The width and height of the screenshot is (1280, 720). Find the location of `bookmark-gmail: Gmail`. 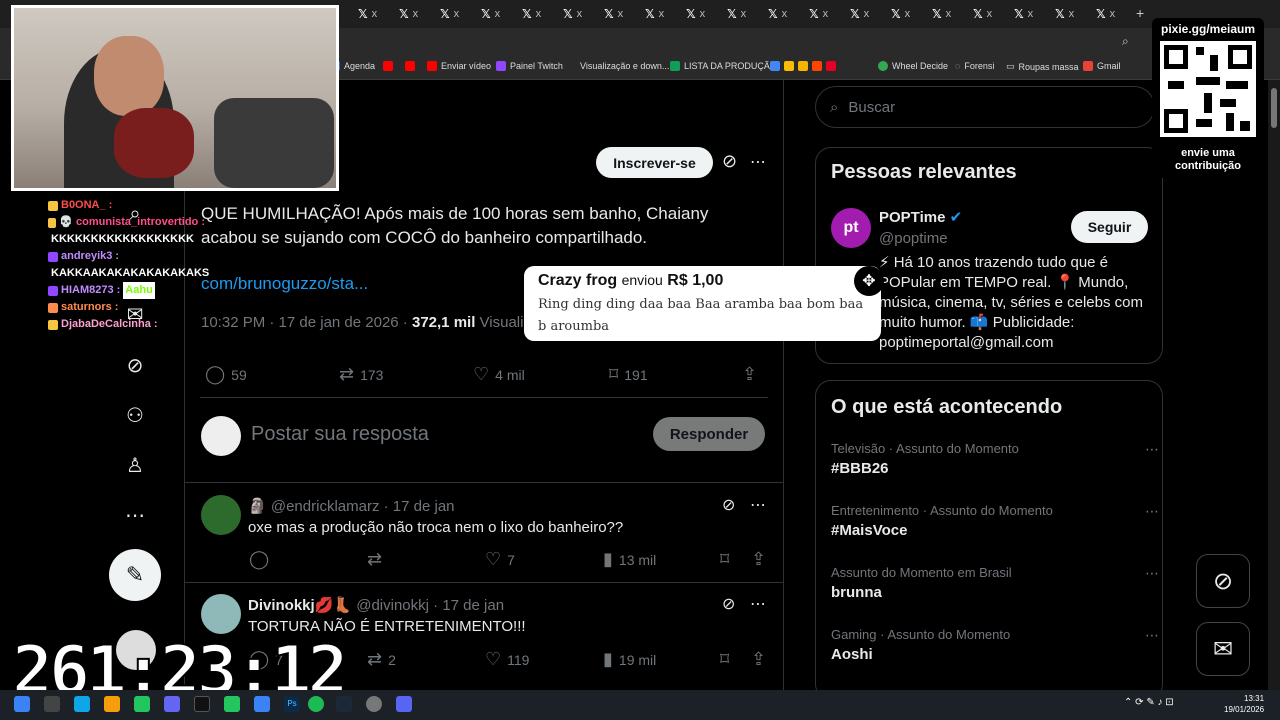

bookmark-gmail: Gmail is located at coordinates (1102, 66).